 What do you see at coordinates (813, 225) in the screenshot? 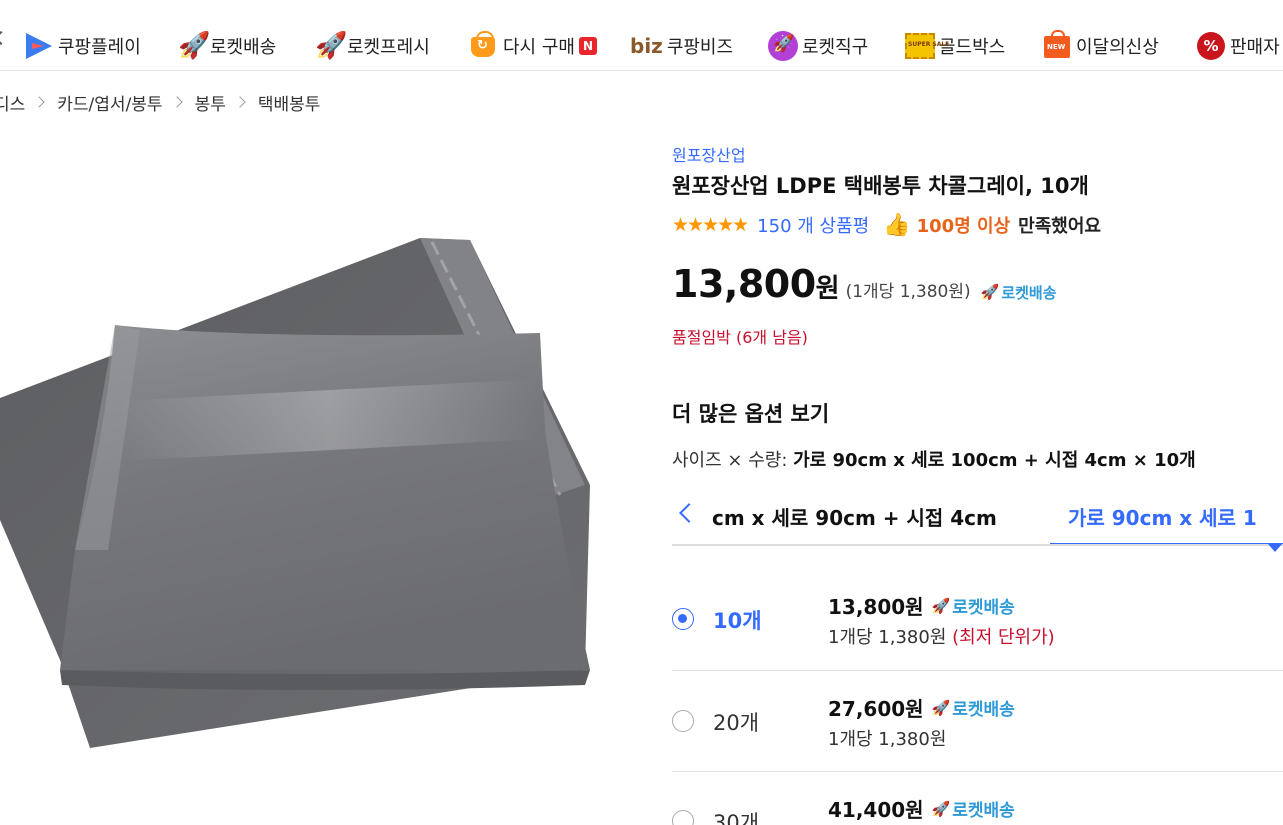
I see `review-count-link: 150 개 상품평` at bounding box center [813, 225].